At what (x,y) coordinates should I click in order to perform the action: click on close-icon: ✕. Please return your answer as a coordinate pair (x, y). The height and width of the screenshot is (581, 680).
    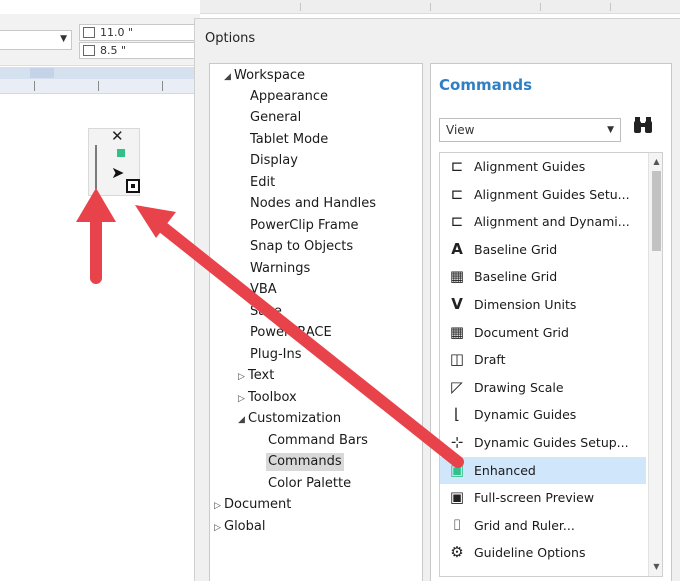
    Looking at the image, I should click on (117, 136).